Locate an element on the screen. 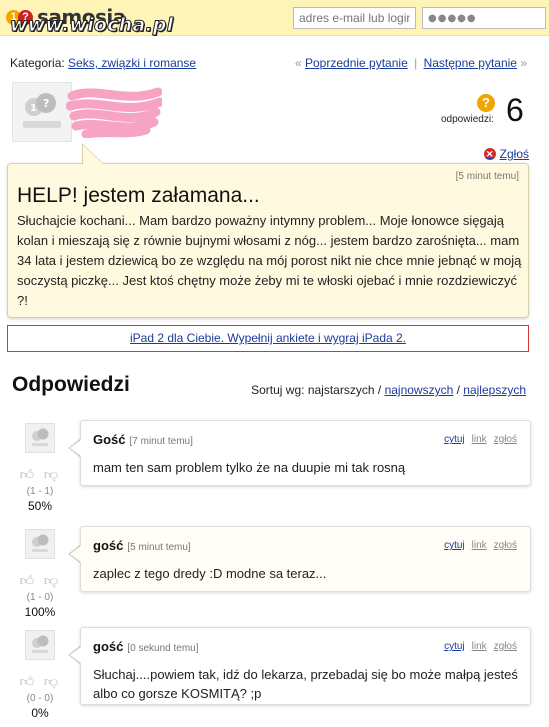 The width and height of the screenshot is (549, 727). bubble-tail-inner is located at coordinates (93, 154).